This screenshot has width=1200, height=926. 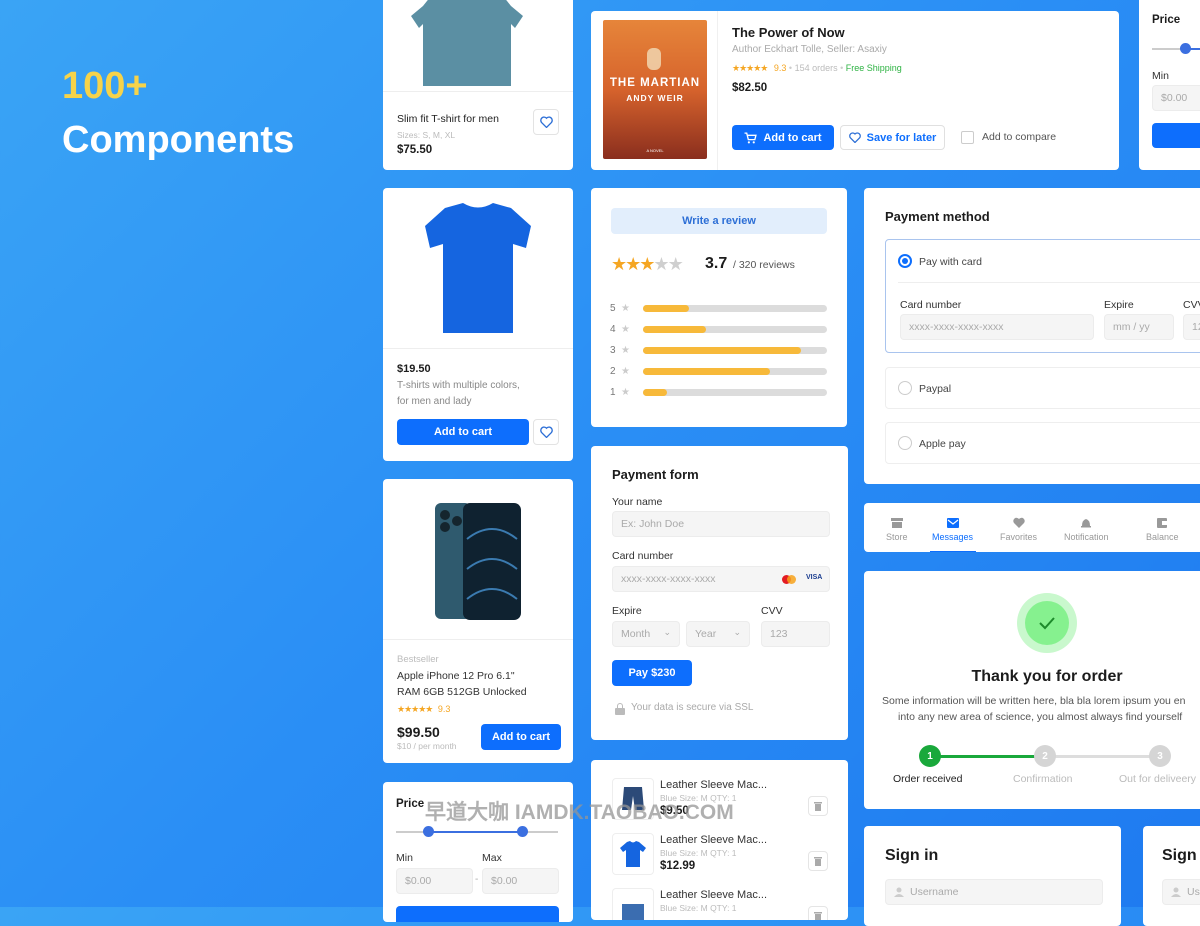 What do you see at coordinates (1086, 529) in the screenshot?
I see `nav-item-notification: Notification` at bounding box center [1086, 529].